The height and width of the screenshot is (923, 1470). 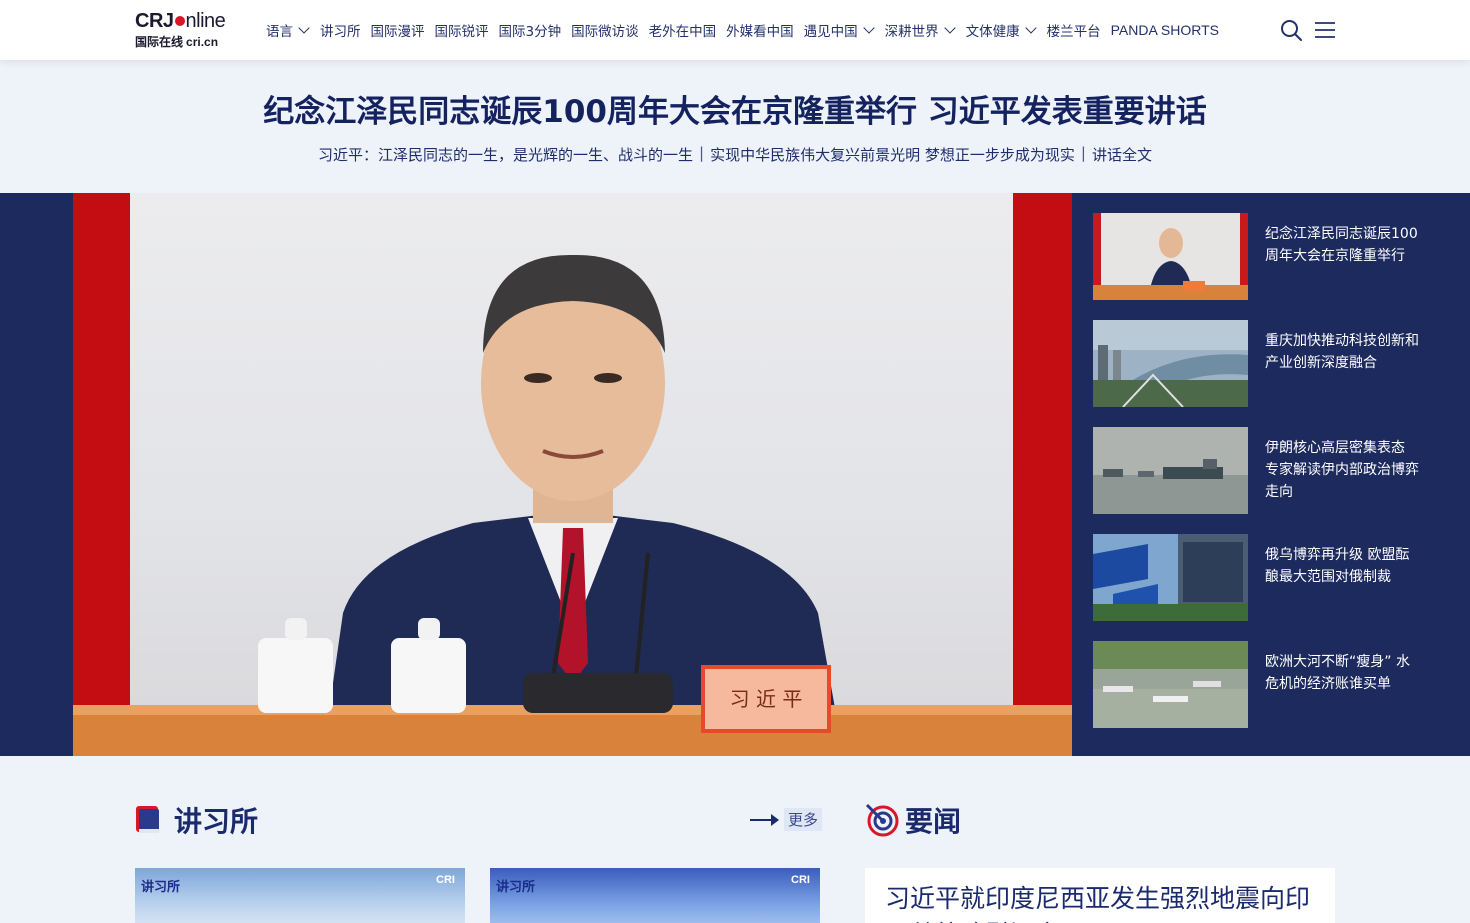 I want to click on logo-chinese: 国际在线, so click(x=159, y=42).